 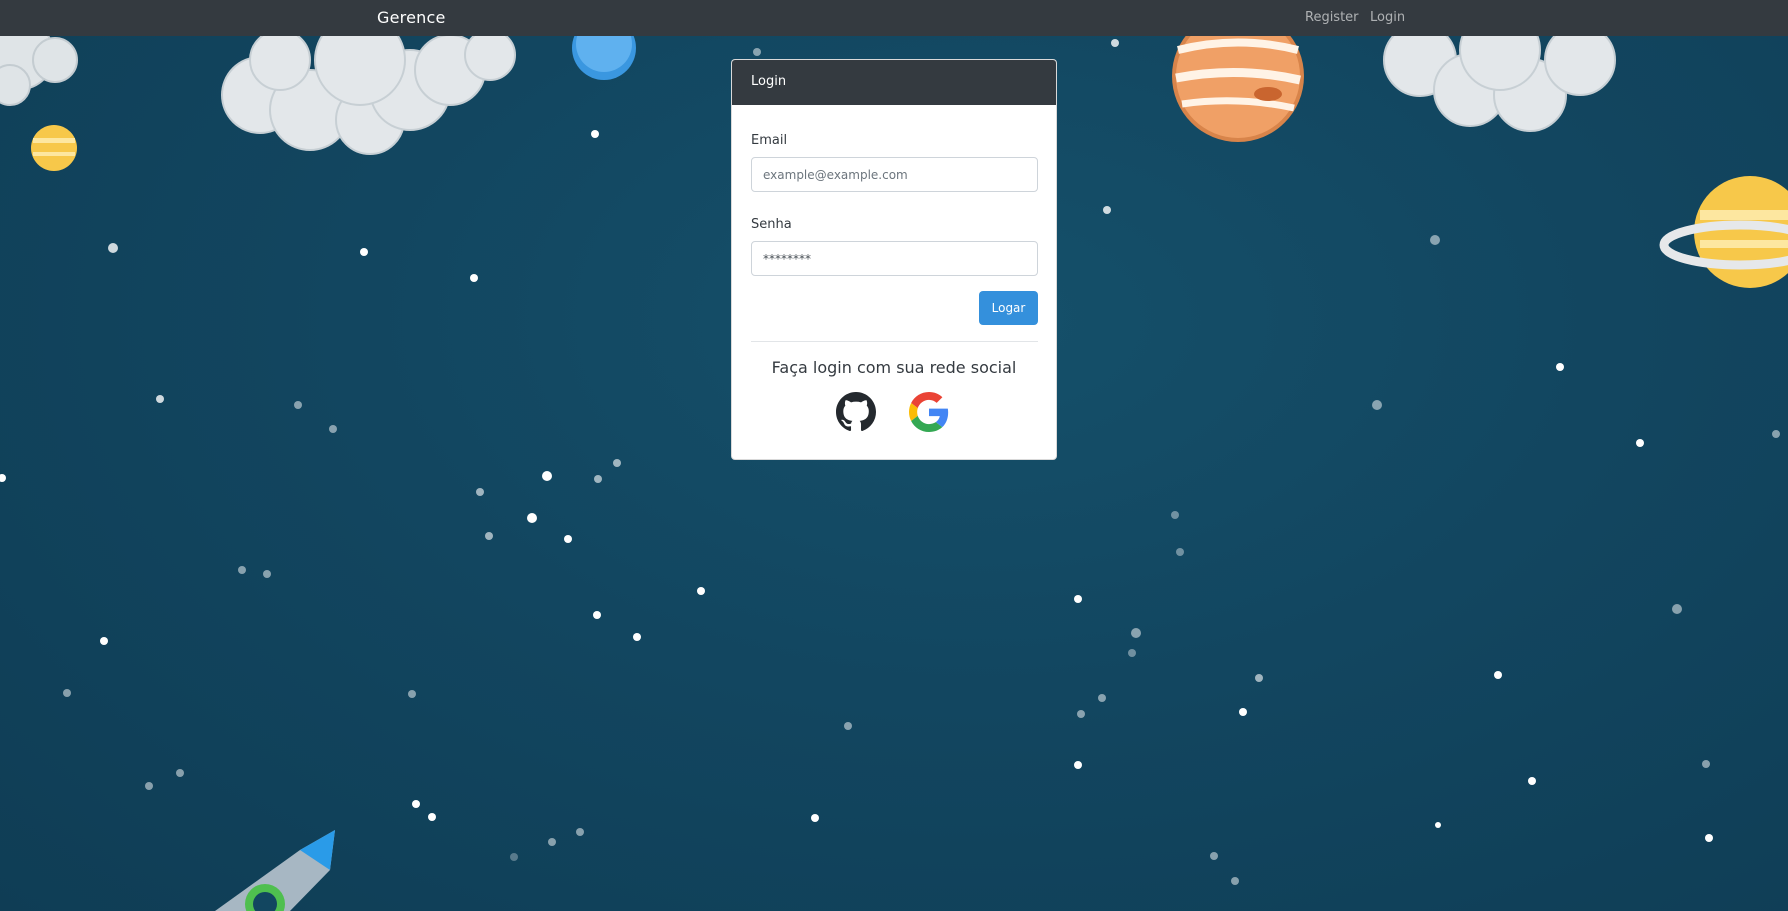 What do you see at coordinates (771, 224) in the screenshot?
I see `password-label: Senha` at bounding box center [771, 224].